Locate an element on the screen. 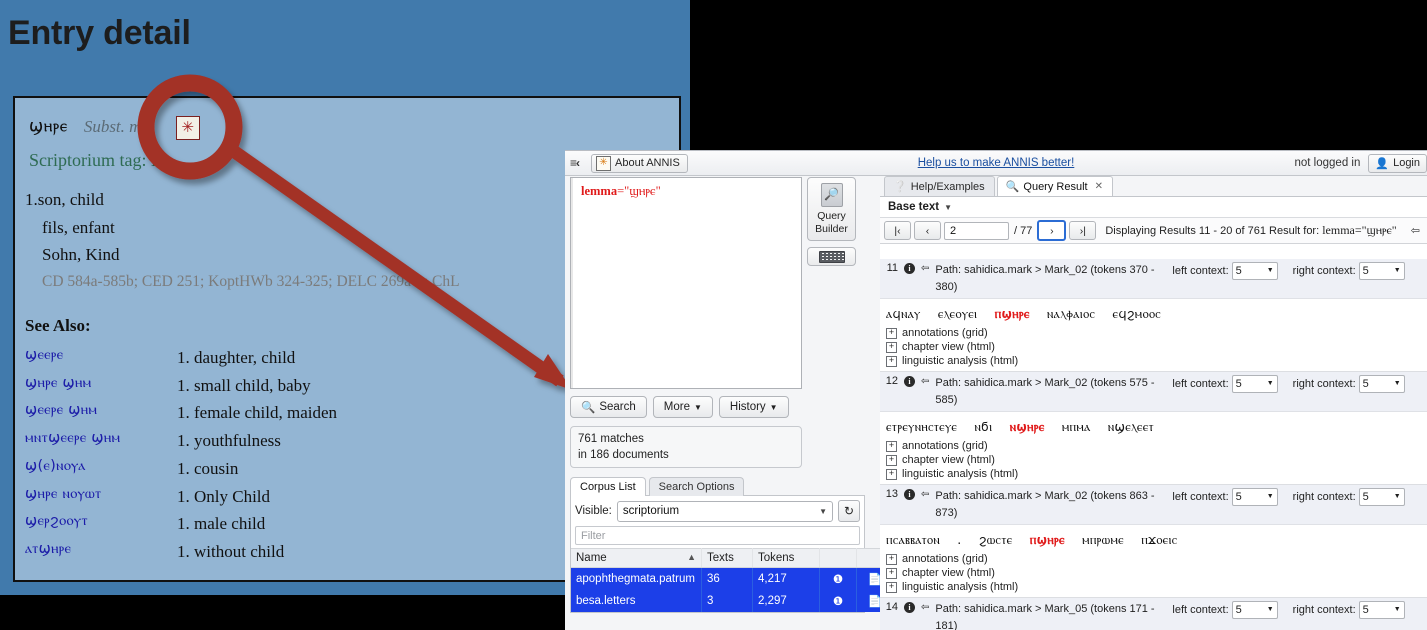 The image size is (1427, 630). tab-help-examples: ❔ Help/Examples is located at coordinates (939, 186).